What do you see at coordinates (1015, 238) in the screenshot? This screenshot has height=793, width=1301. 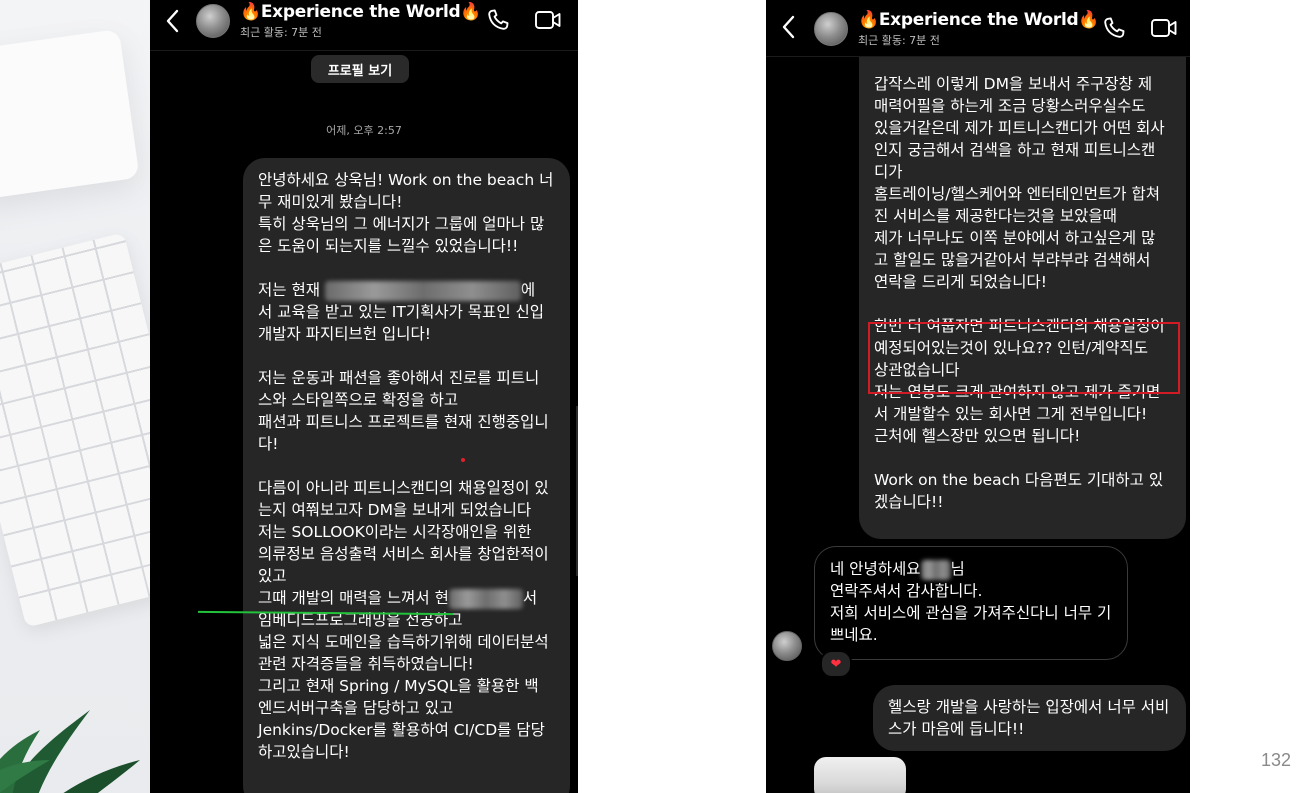 I see `message-line: 제가 너무나도 이쪽 분야에서 하고싶은게 많` at bounding box center [1015, 238].